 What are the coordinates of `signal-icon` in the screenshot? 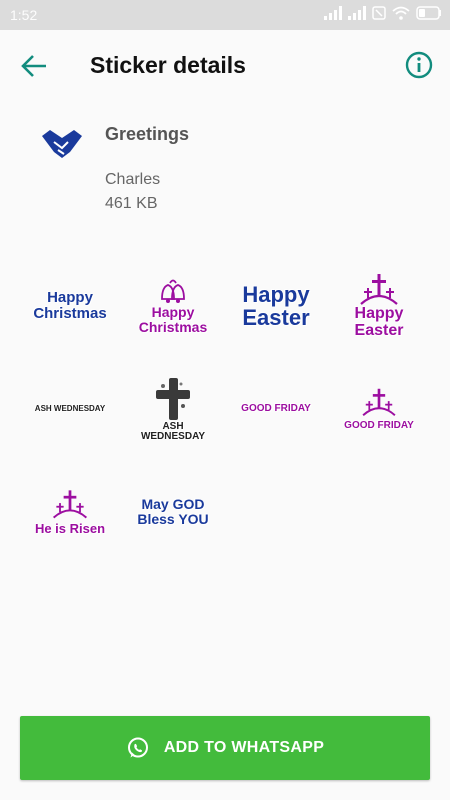 It's located at (333, 13).